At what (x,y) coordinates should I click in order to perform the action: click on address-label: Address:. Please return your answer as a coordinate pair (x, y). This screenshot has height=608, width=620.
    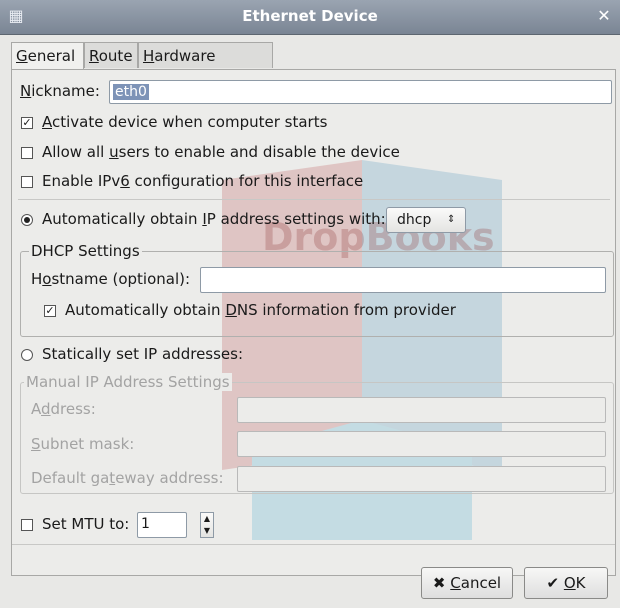
    Looking at the image, I should click on (63, 409).